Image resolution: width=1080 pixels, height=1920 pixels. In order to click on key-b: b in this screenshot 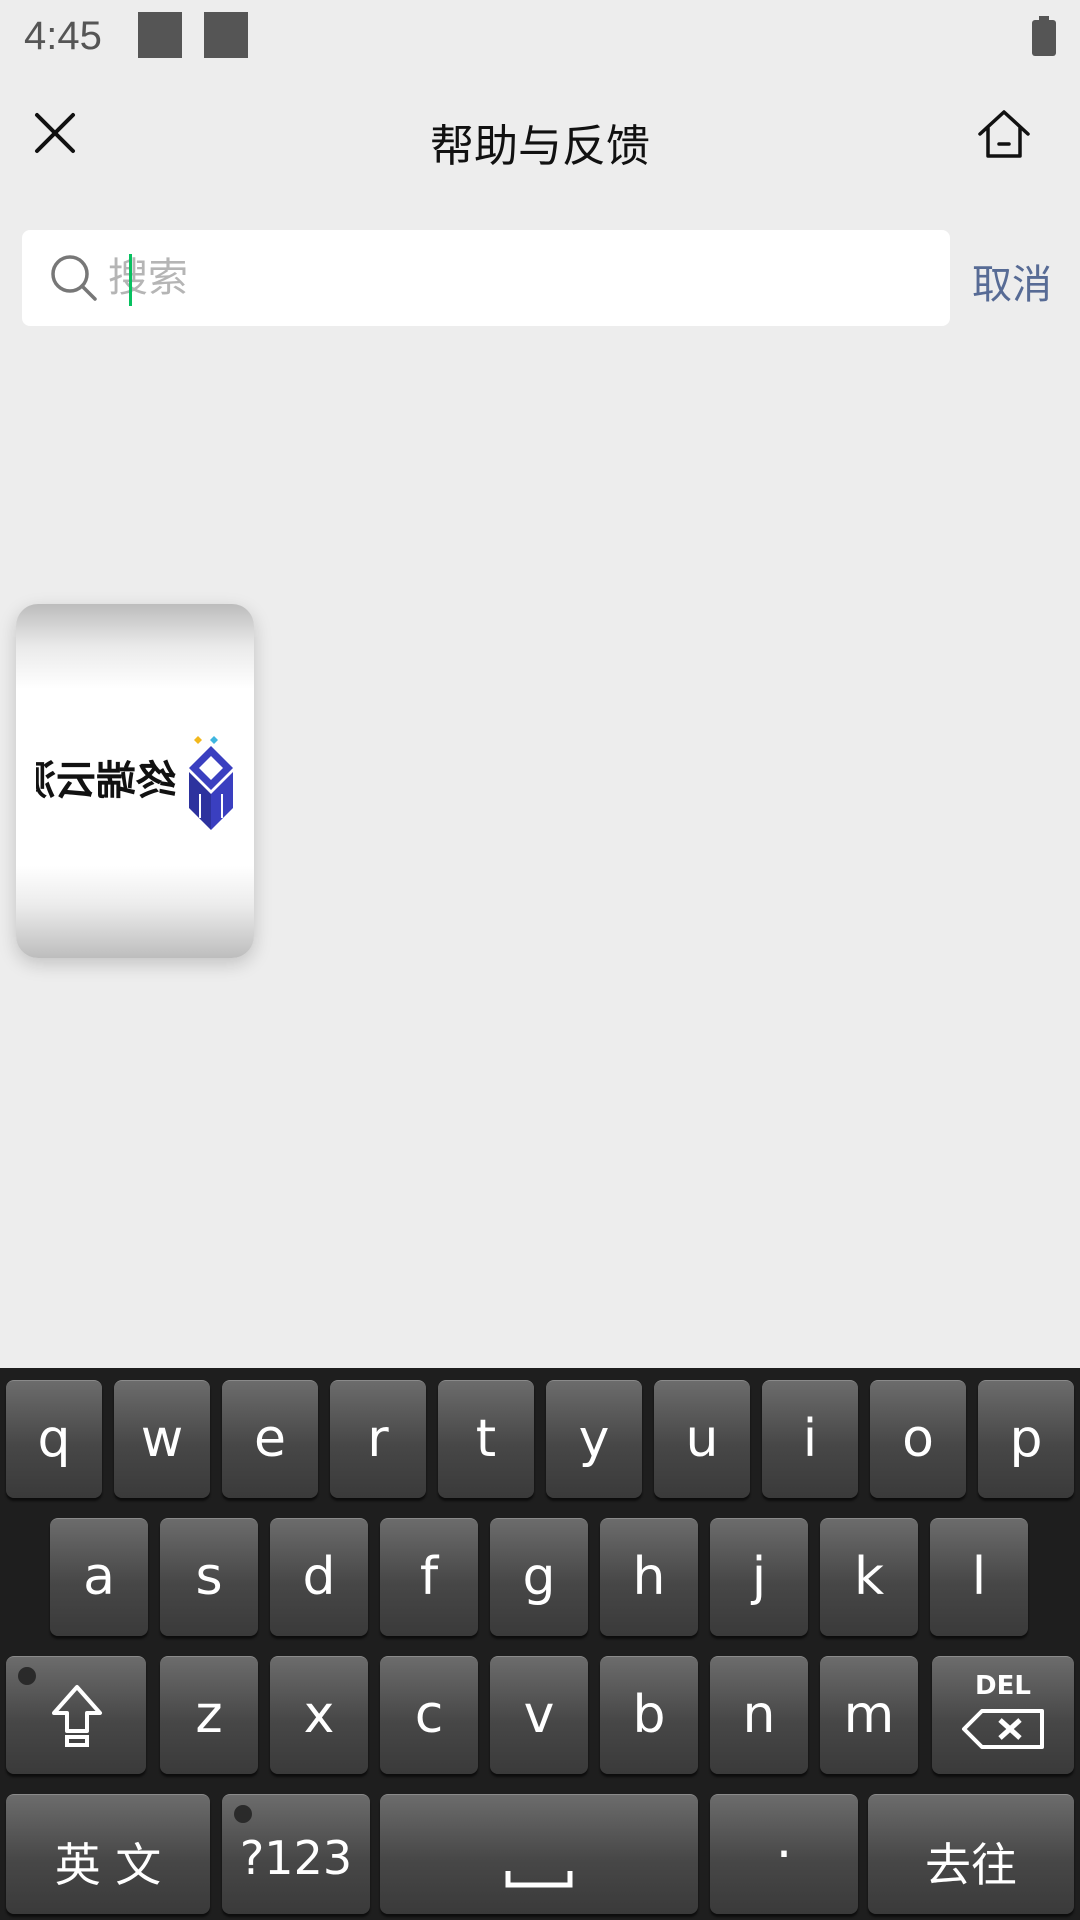, I will do `click(649, 1715)`.